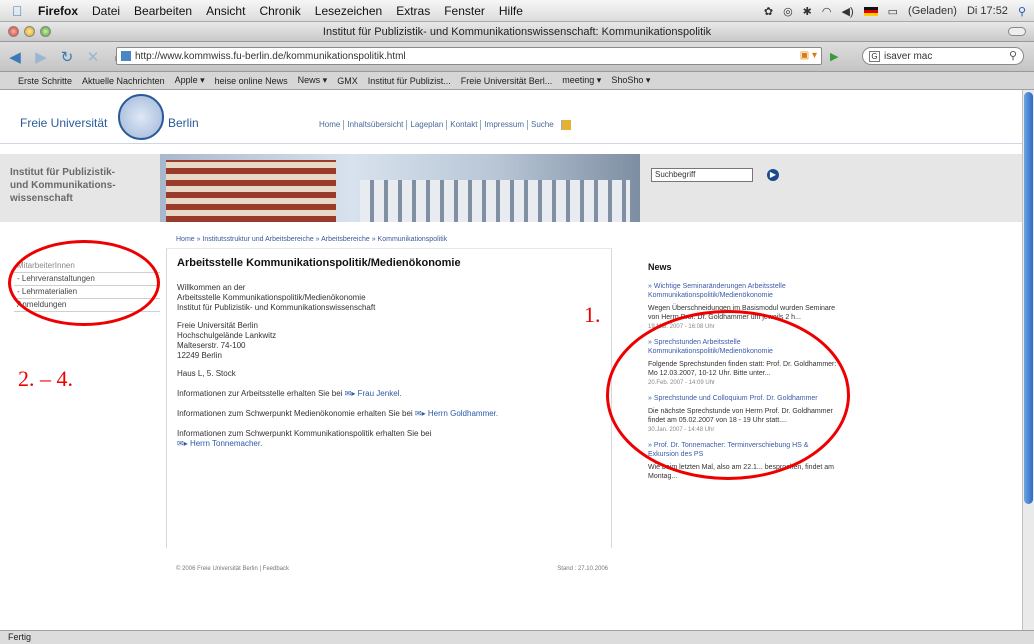 Image resolution: width=1034 pixels, height=644 pixels. What do you see at coordinates (279, 11) in the screenshot?
I see `menu-chronik: Chronik` at bounding box center [279, 11].